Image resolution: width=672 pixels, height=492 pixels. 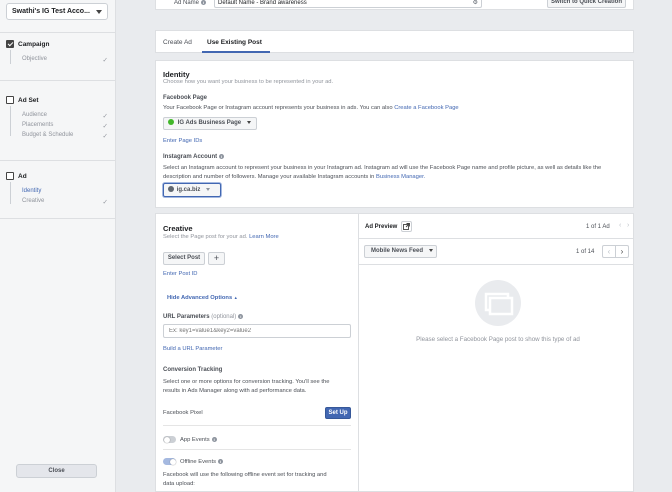 I want to click on nav-identity: Identity, so click(x=66, y=191).